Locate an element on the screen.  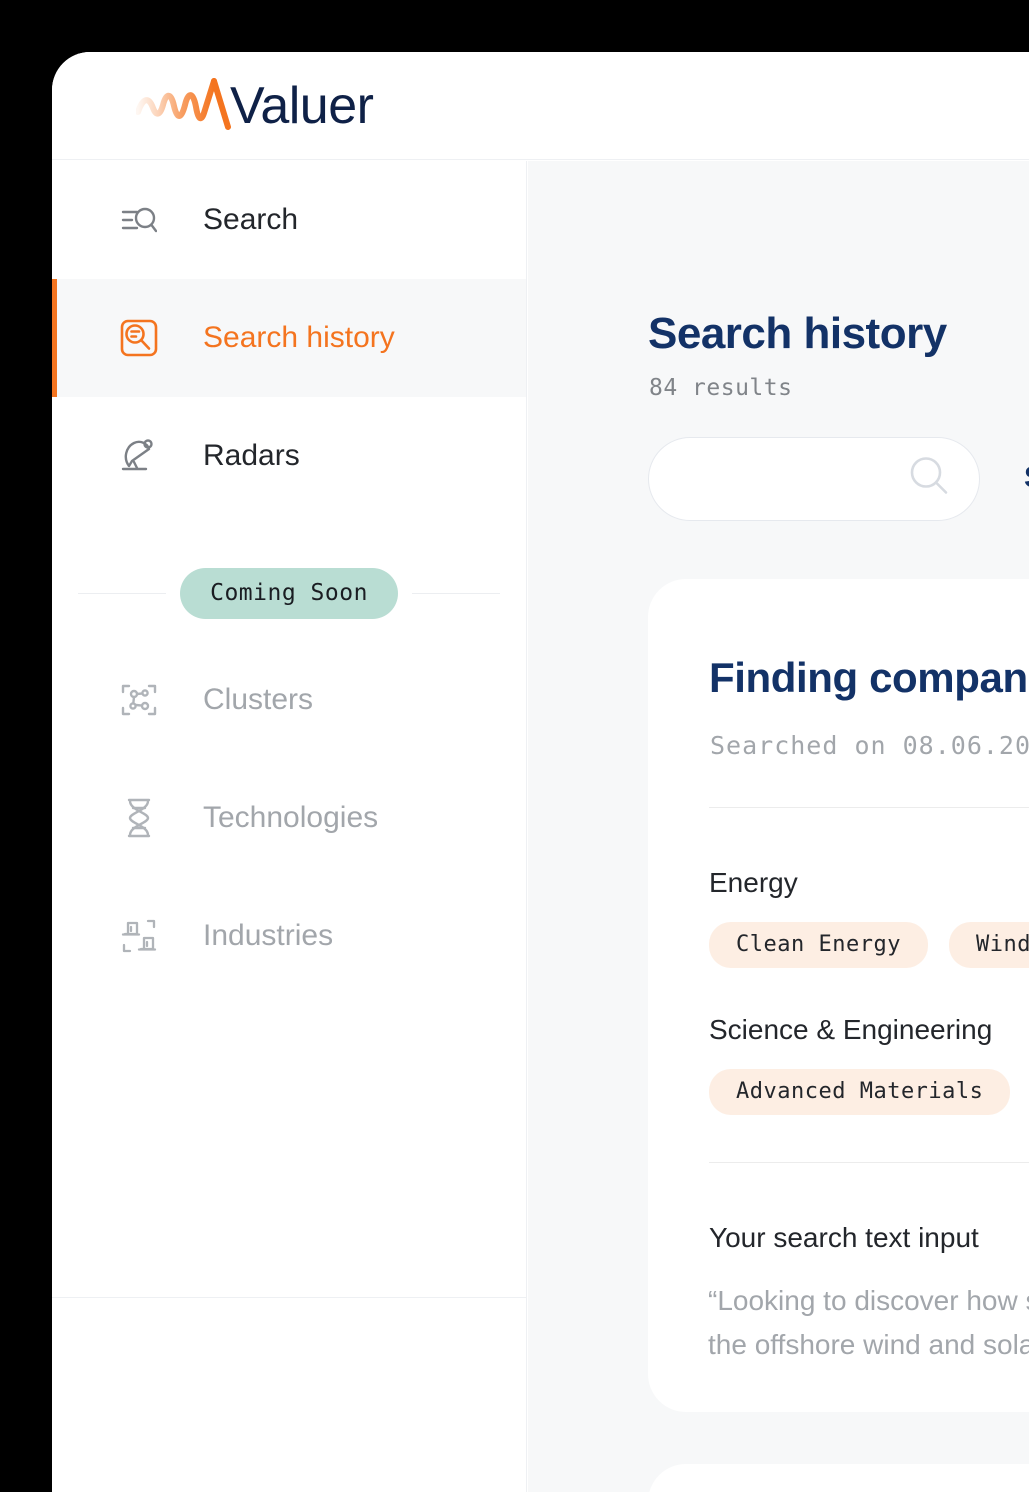
sidebar-item-clusters: Clusters is located at coordinates (289, 700).